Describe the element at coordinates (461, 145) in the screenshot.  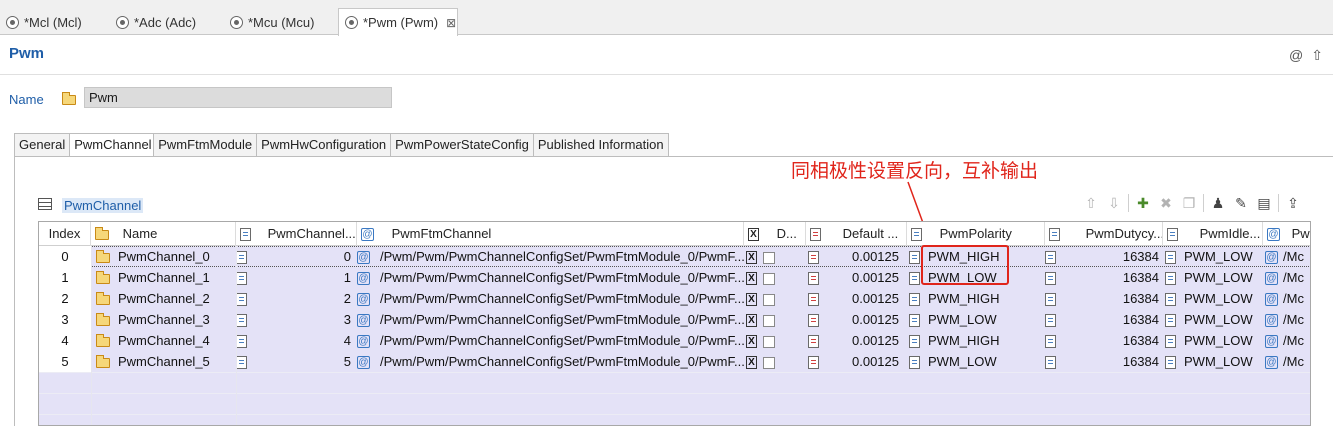
I see `tab-pwmpowerstateconfig: PwmPowerStateConfig` at that location.